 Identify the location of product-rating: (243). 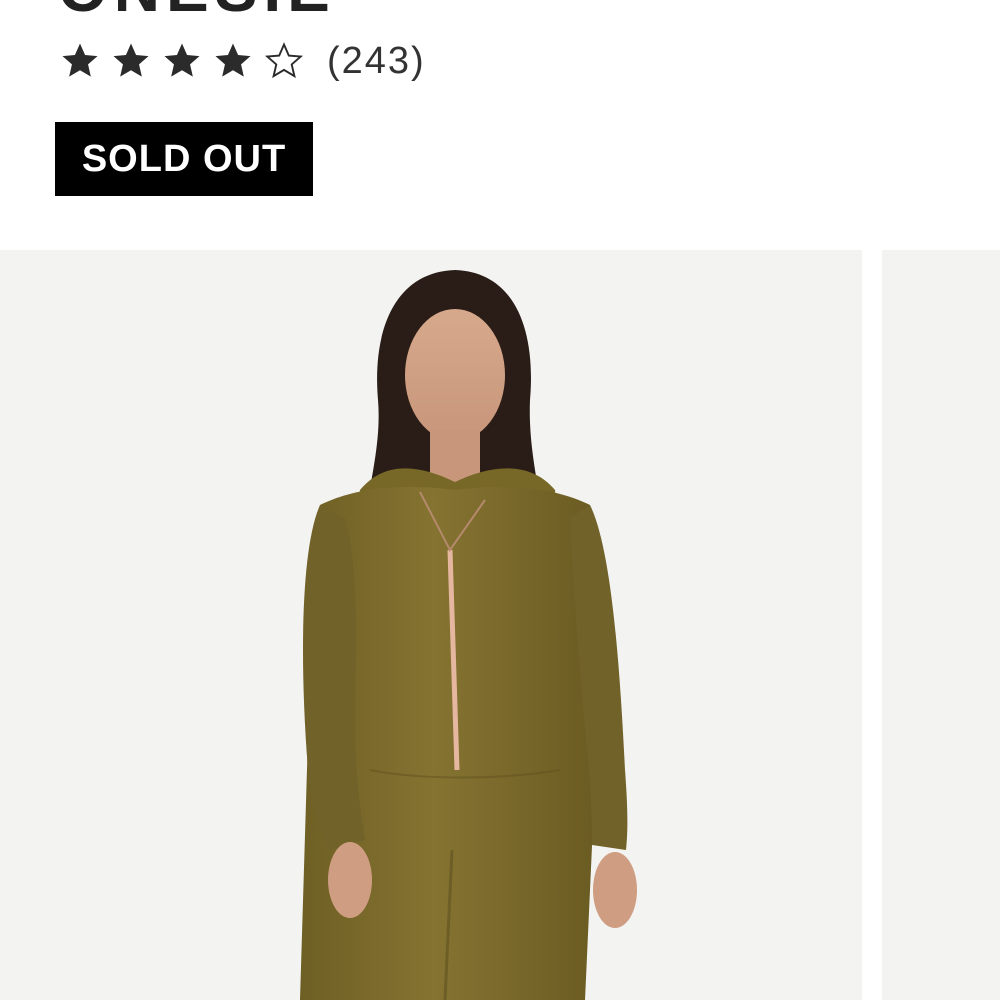
(242, 61).